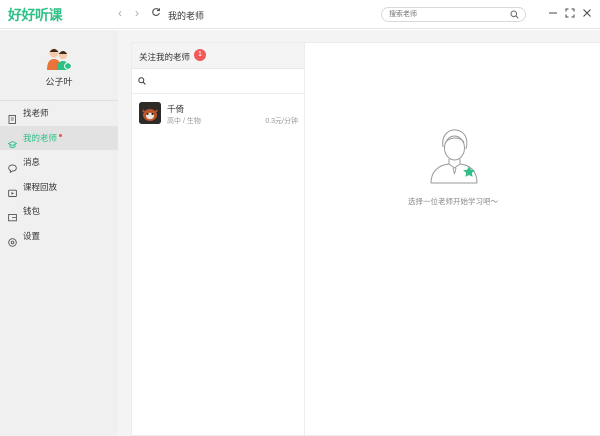 The height and width of the screenshot is (436, 600). I want to click on wallet-icon, so click(12, 214).